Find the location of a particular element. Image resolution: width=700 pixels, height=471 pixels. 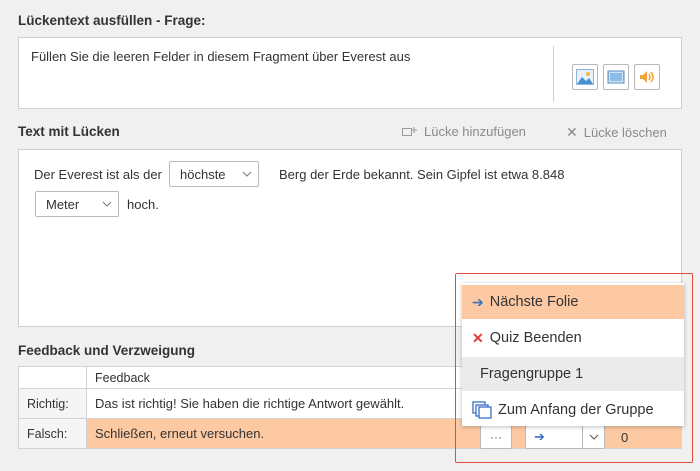

menu-item-label: Nächste Folie is located at coordinates (534, 302).